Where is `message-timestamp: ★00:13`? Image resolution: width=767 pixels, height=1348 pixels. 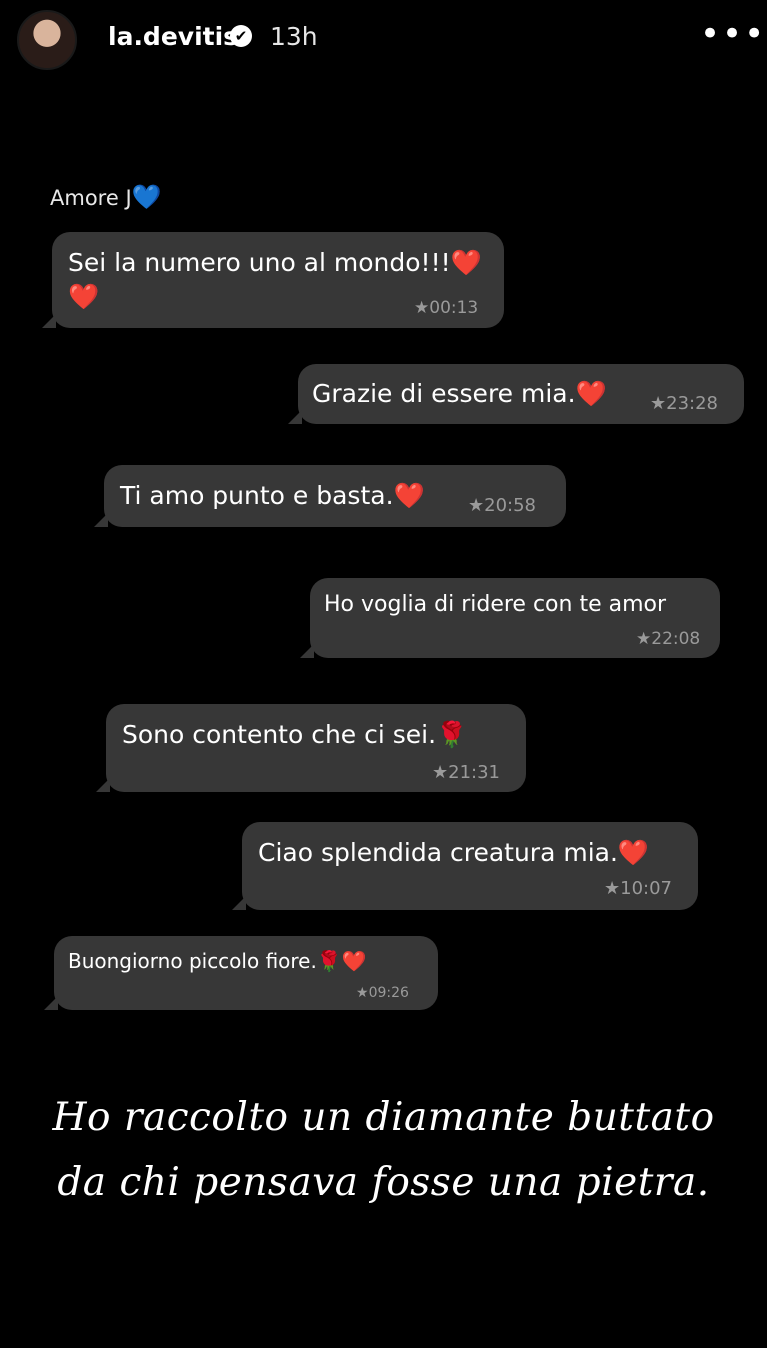 message-timestamp: ★00:13 is located at coordinates (446, 308).